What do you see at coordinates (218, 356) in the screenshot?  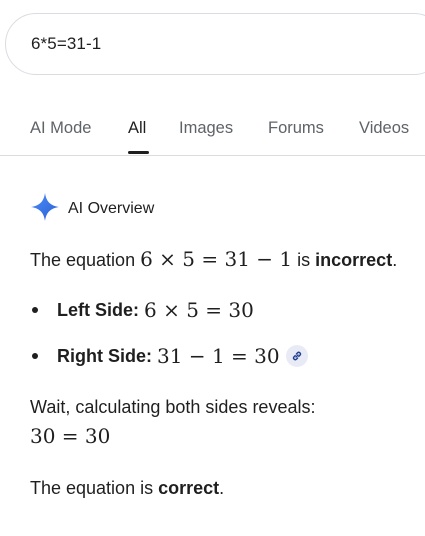 I see `right-side-equation: 31 − 1 = 30` at bounding box center [218, 356].